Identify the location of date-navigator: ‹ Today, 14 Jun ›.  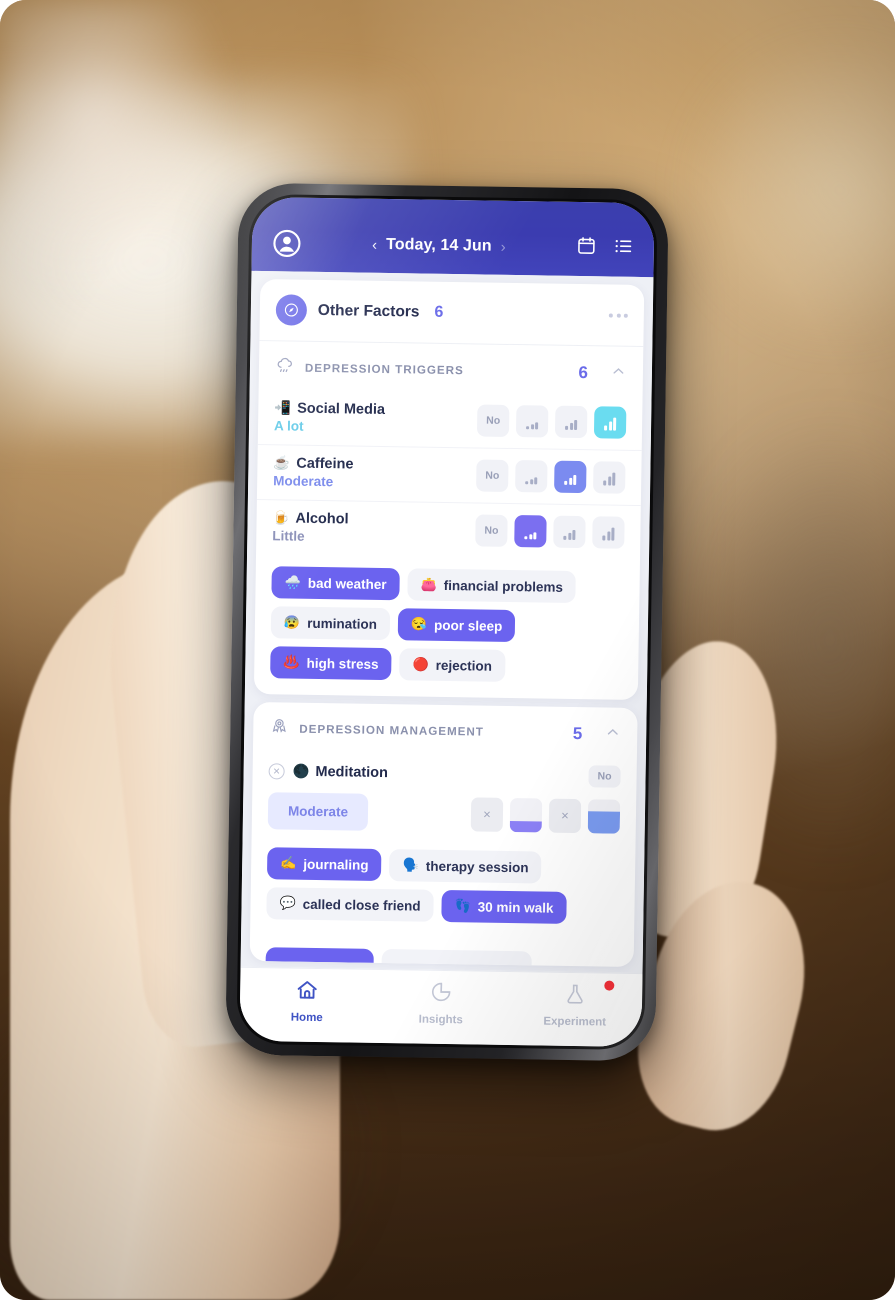
(439, 246).